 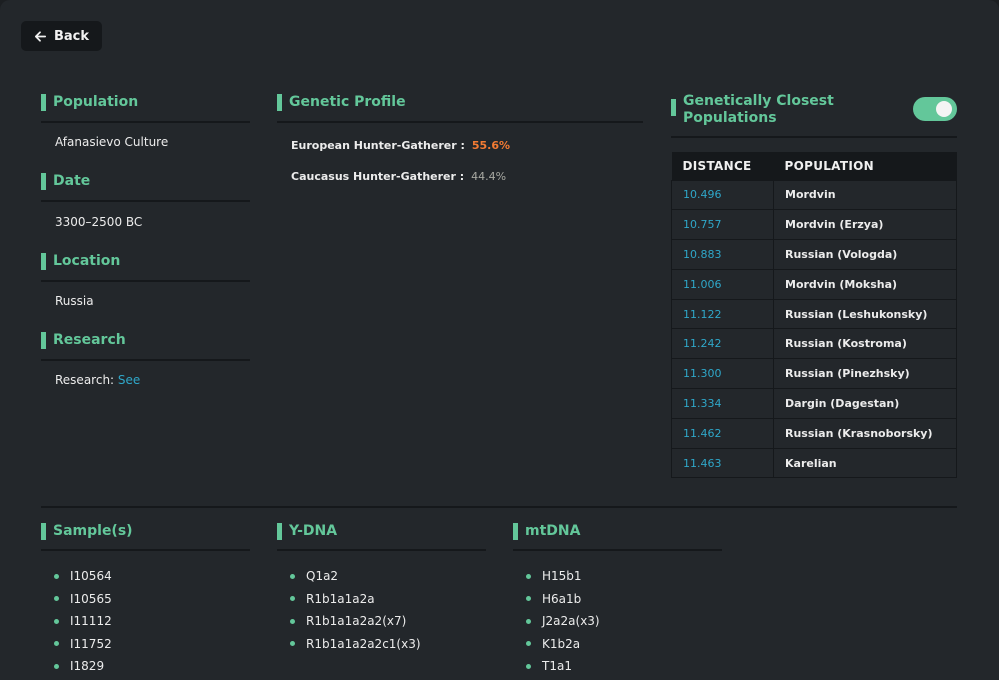 I want to click on genetic-profile-heading: Genetic Profile, so click(x=341, y=102).